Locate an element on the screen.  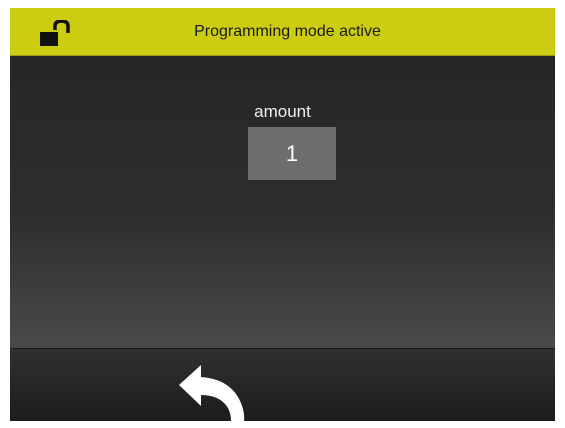
amount-label: amount is located at coordinates (282, 111).